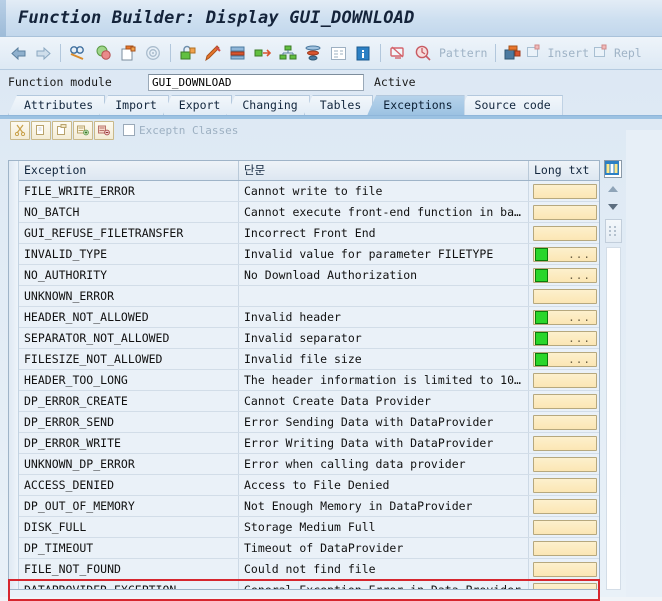 This screenshot has width=662, height=601. I want to click on column-header-exception: Exception, so click(129, 170).